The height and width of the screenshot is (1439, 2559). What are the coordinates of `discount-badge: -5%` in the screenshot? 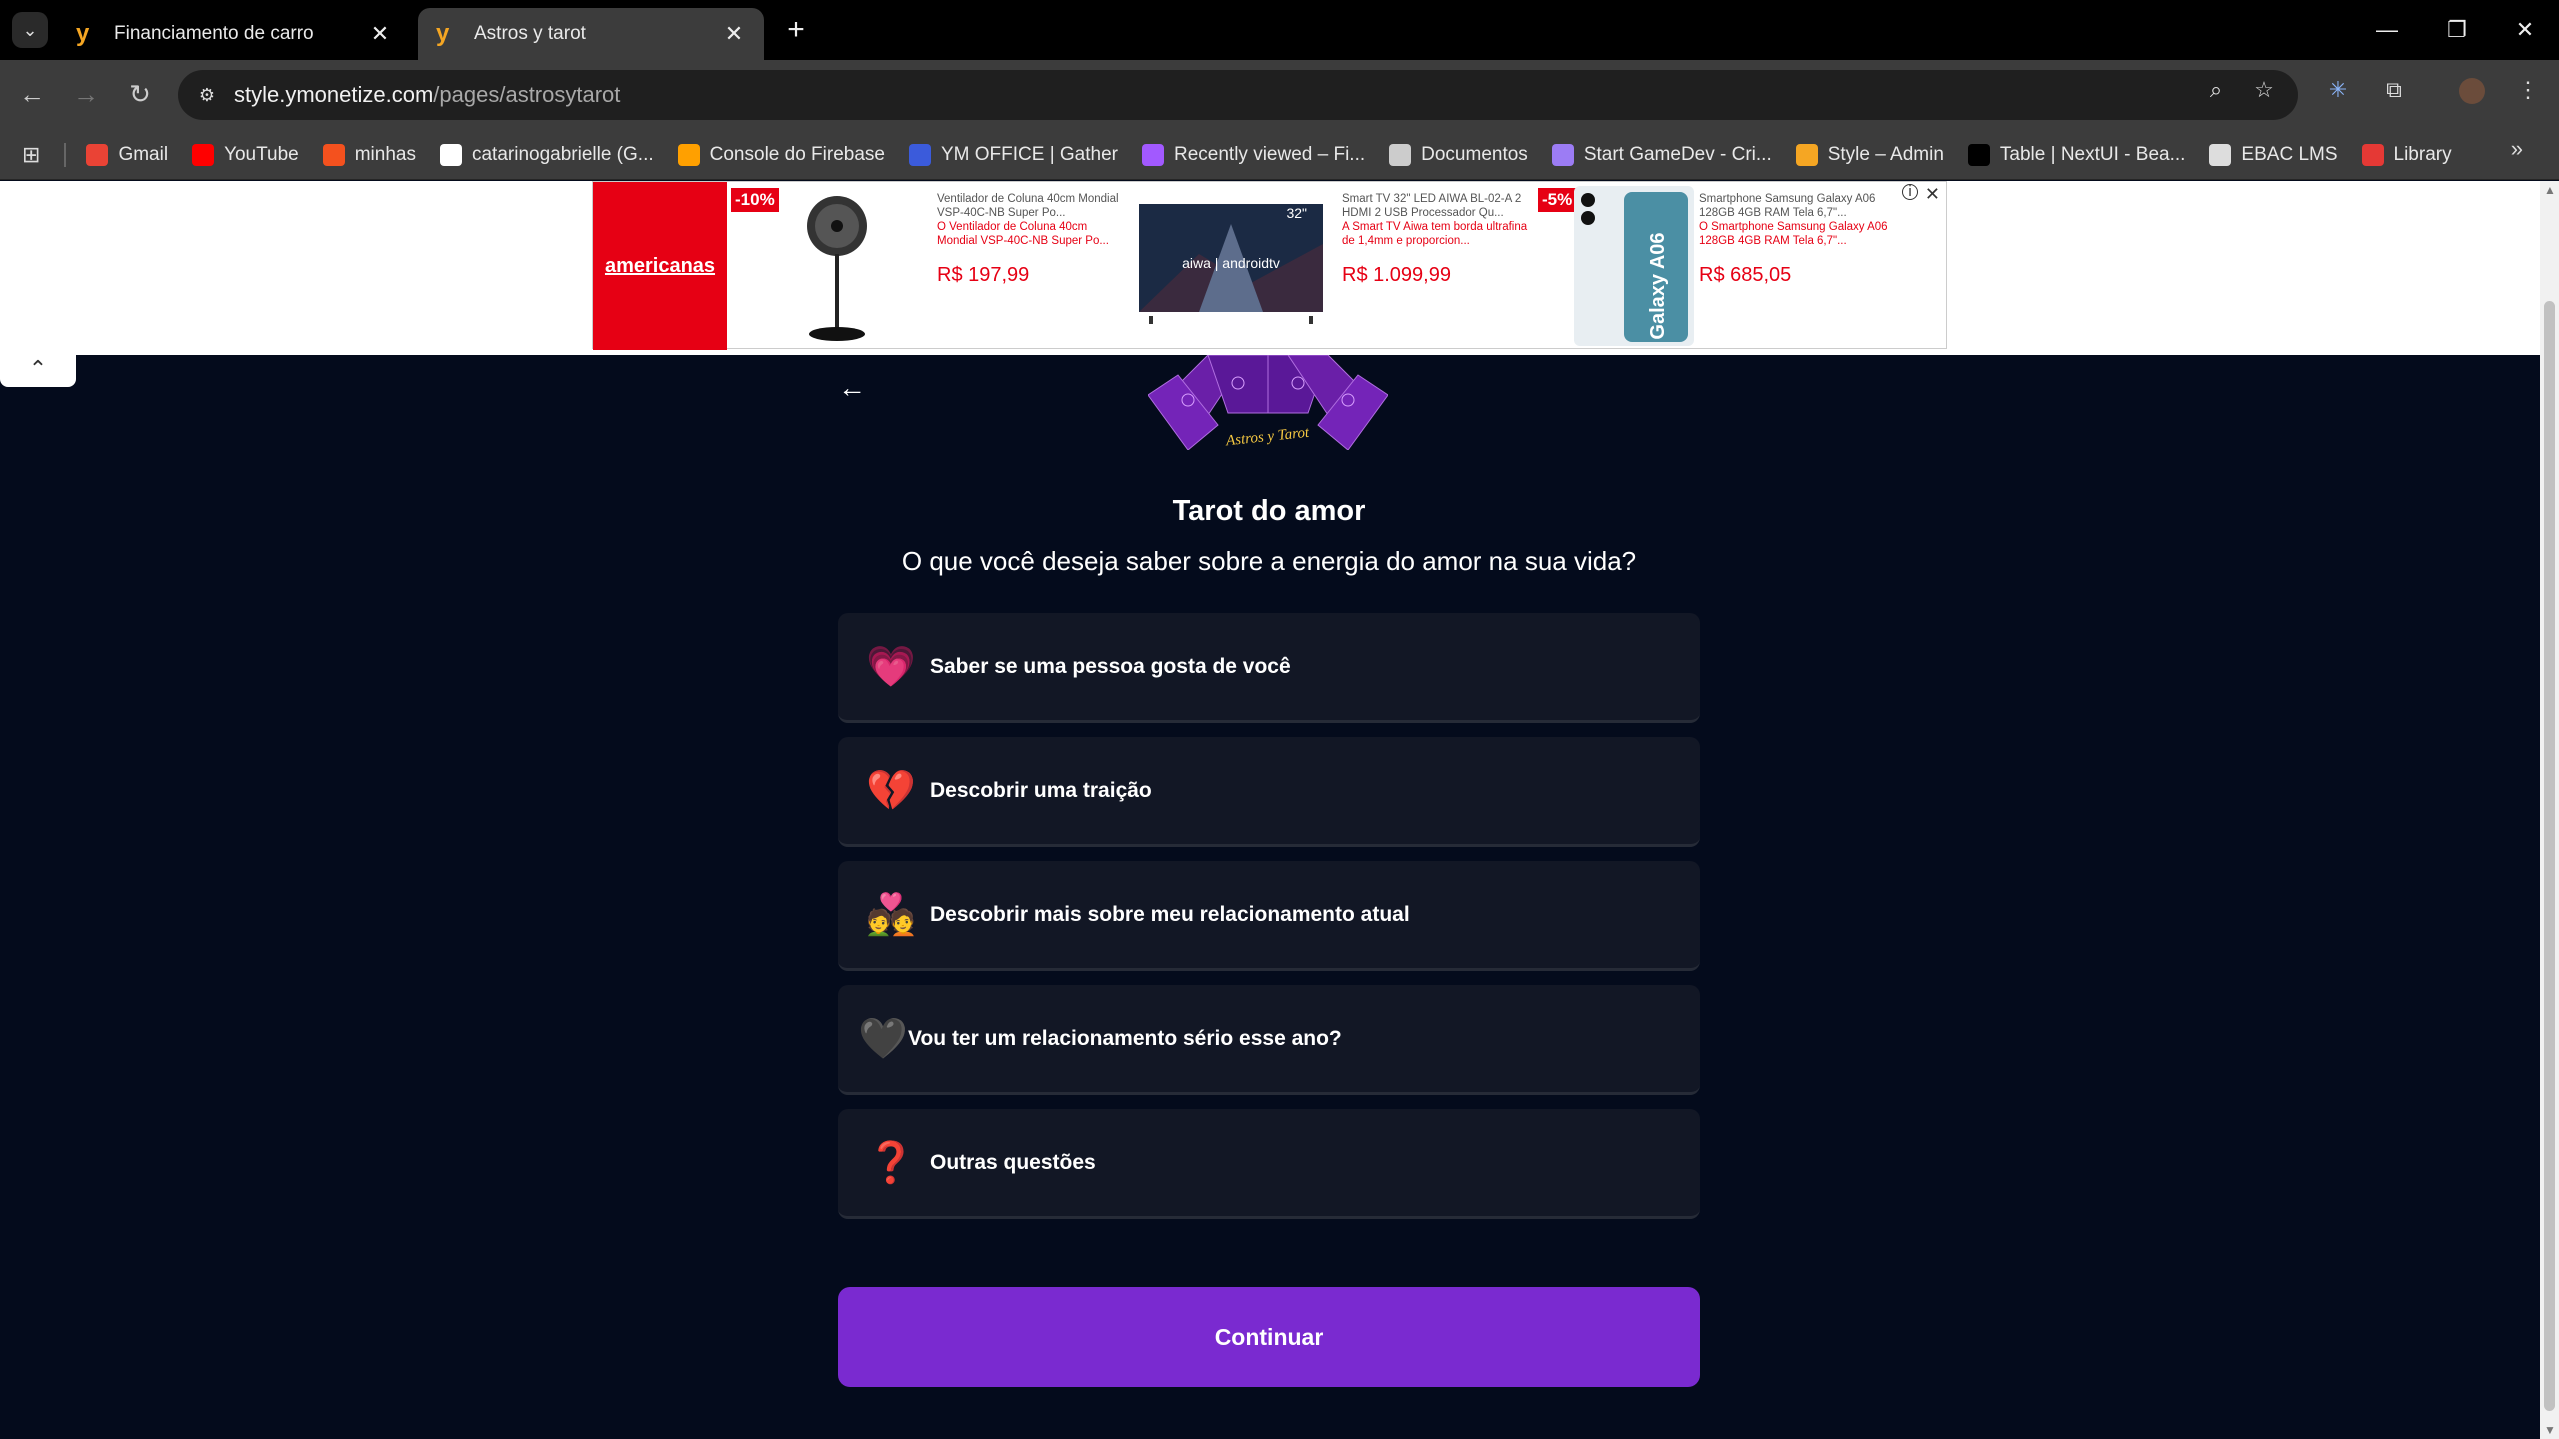 It's located at (1557, 200).